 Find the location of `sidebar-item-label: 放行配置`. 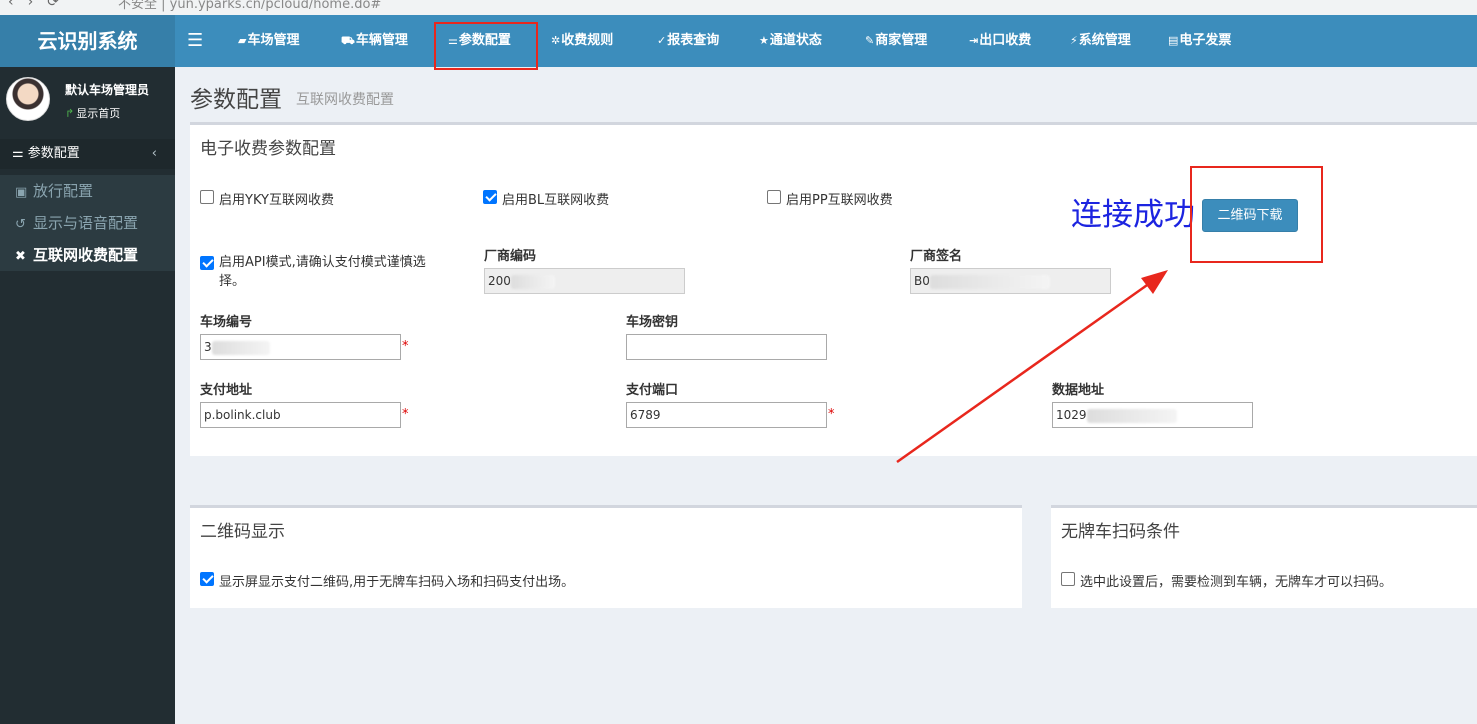

sidebar-item-label: 放行配置 is located at coordinates (63, 191).